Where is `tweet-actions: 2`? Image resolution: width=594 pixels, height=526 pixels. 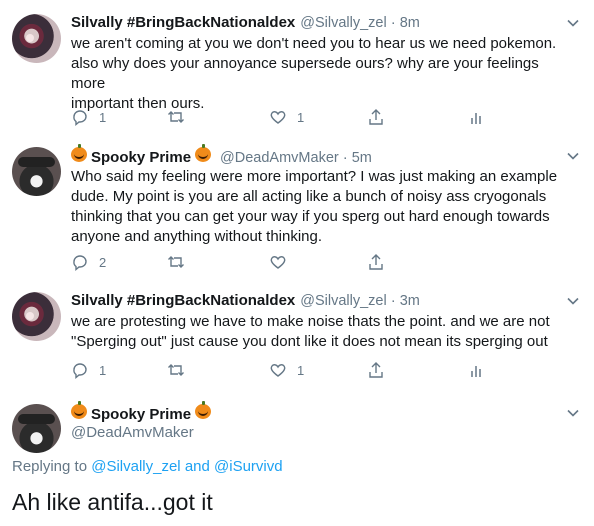
tweet-actions: 2 is located at coordinates (281, 262).